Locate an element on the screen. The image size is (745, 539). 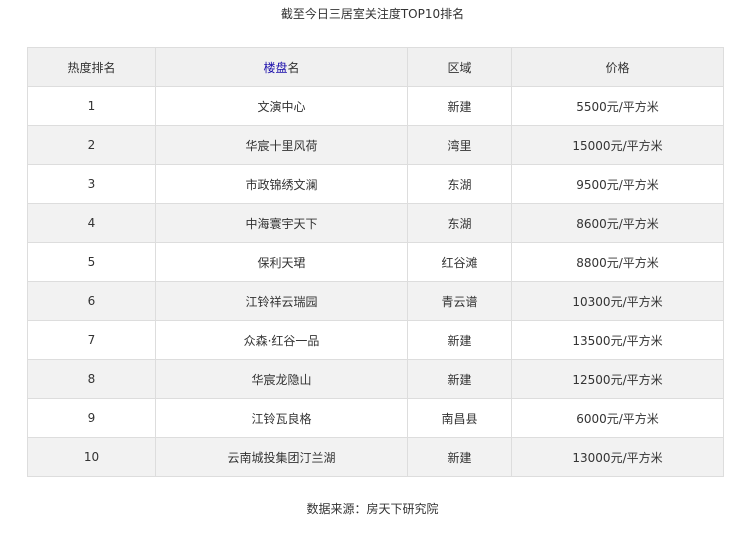
cell-price: 8800元/平方米 is located at coordinates (617, 262).